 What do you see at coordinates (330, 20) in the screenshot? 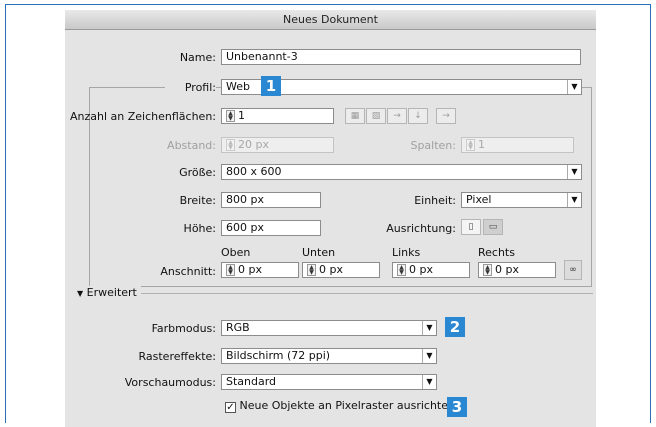
I see `dialog-title: Neues Dokument` at bounding box center [330, 20].